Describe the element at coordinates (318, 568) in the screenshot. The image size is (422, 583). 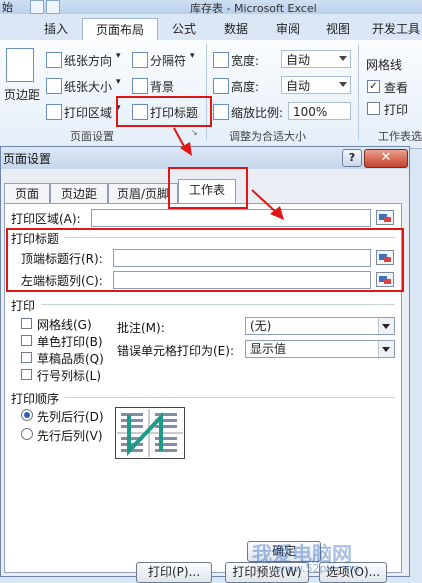
I see `watermark-url: www.52pk.com` at that location.